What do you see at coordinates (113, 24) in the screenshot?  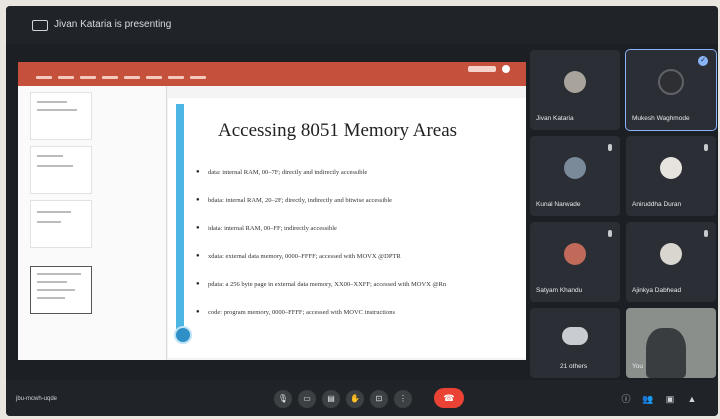 I see `presenter-status: Jivan Kataria is presenting` at bounding box center [113, 24].